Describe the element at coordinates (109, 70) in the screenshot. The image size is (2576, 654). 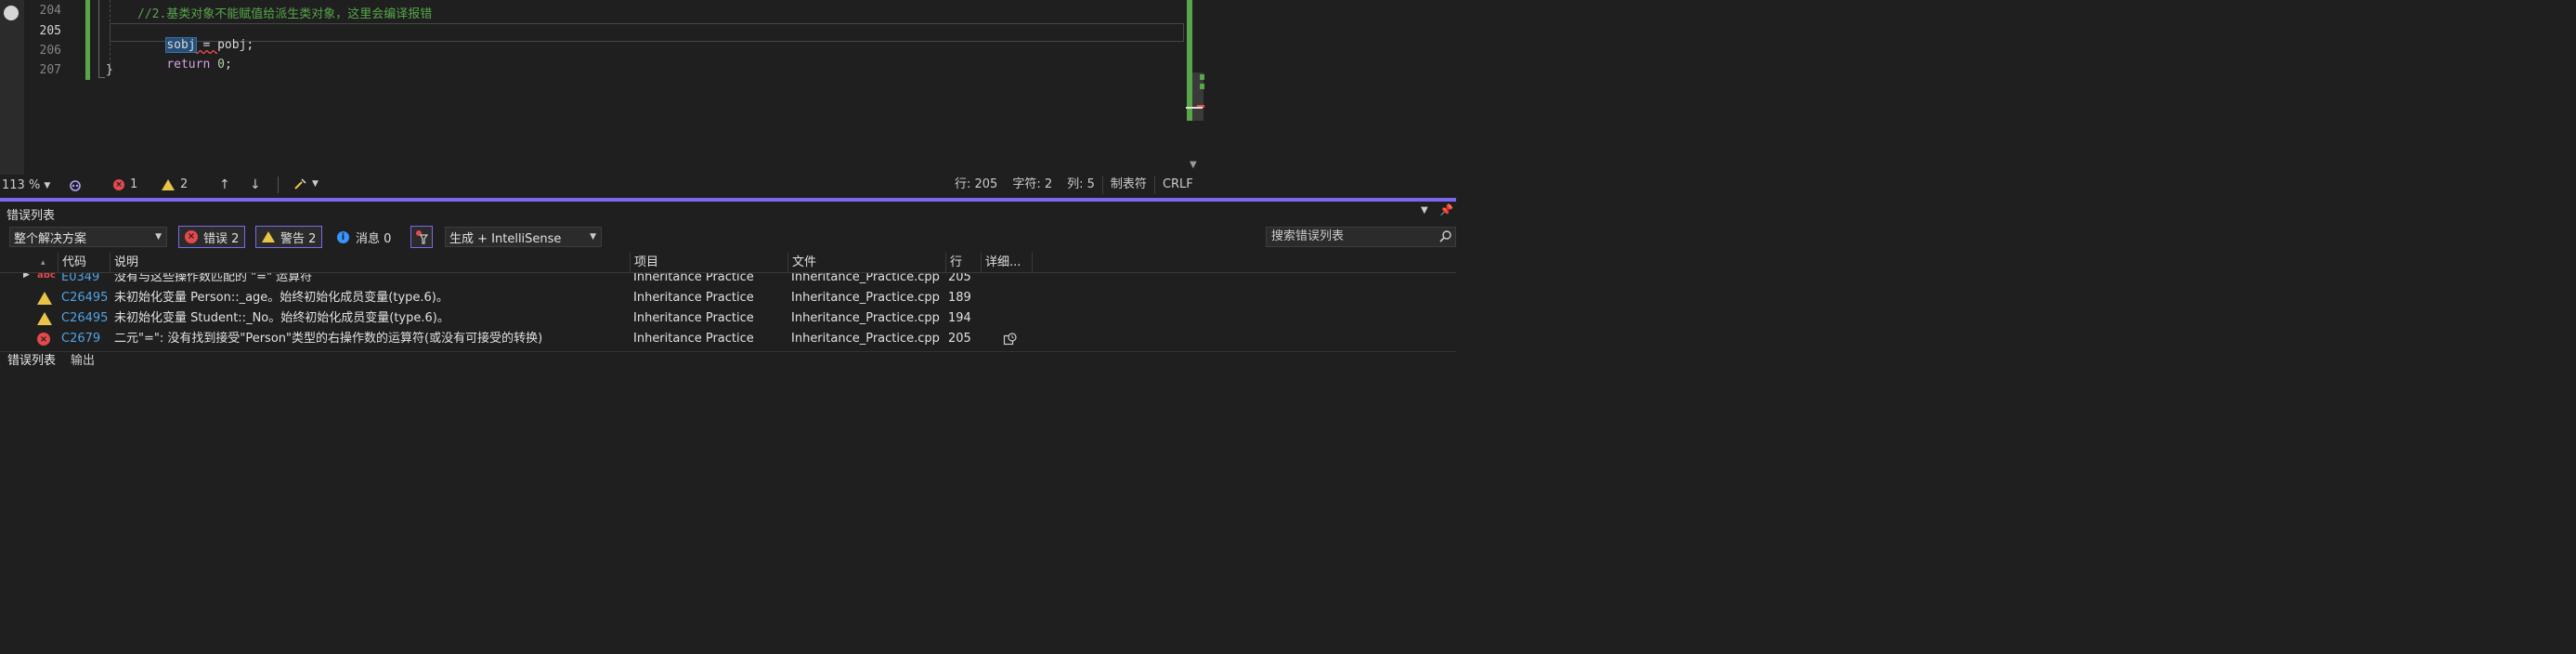
I see `code-line-brace: }` at that location.